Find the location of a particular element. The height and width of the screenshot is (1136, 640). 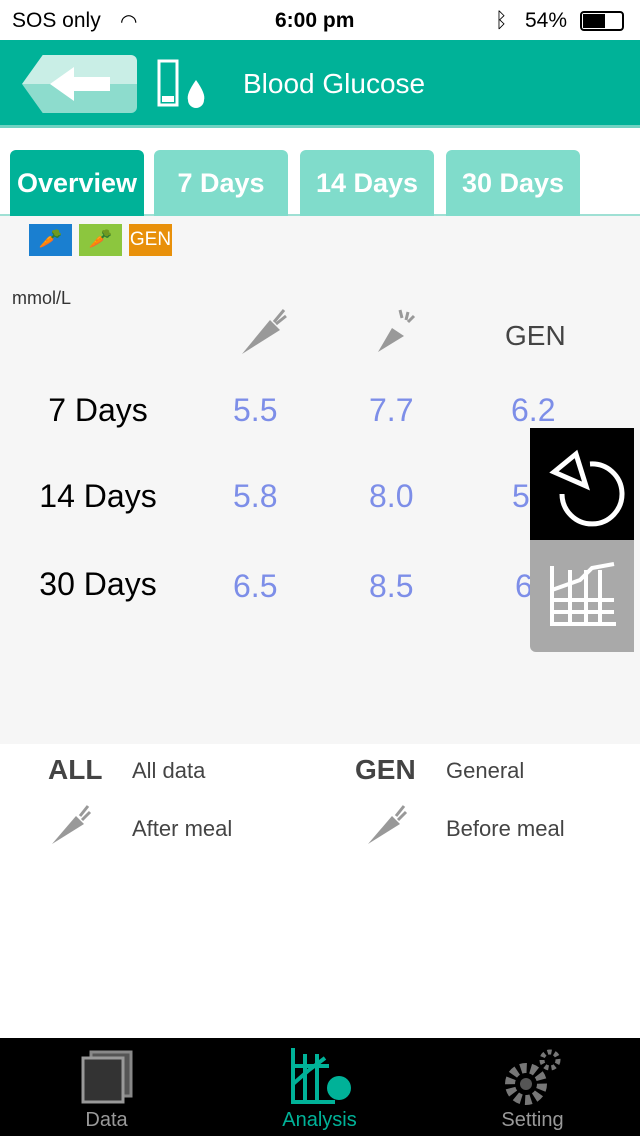

battery-percent: 54% is located at coordinates (546, 20).